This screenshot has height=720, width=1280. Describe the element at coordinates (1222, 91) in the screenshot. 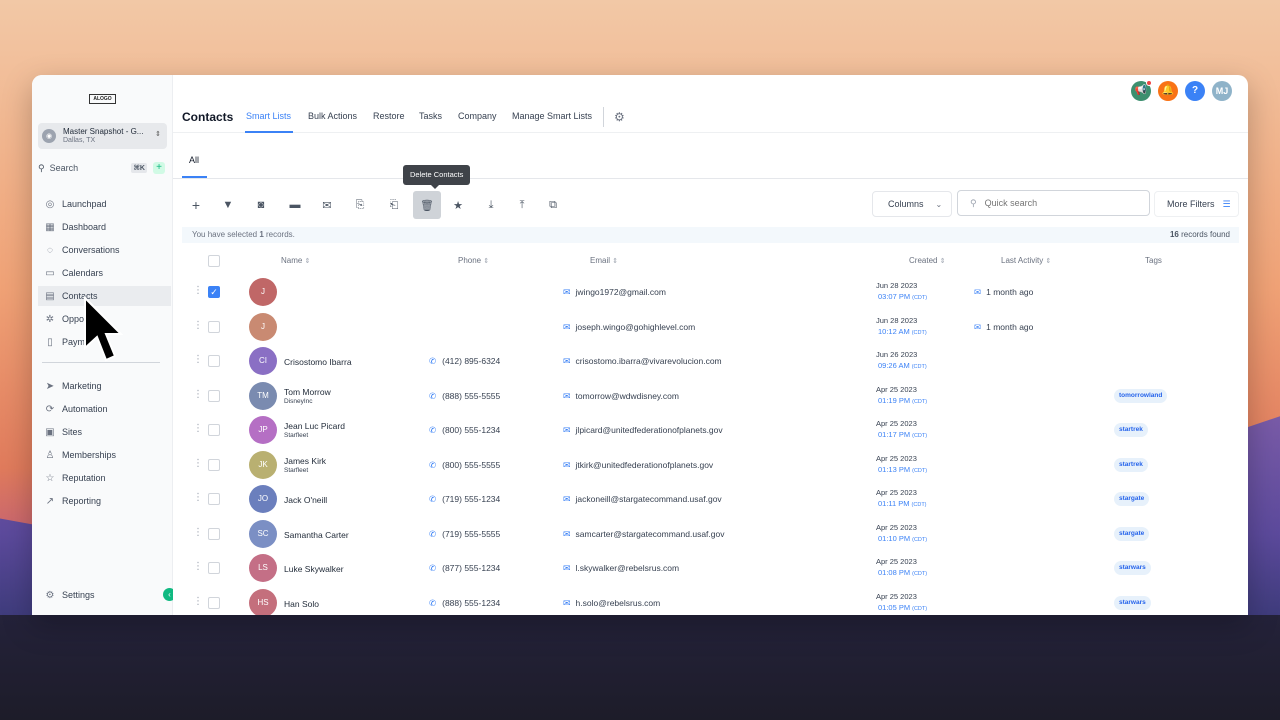

I see `avatar: MJ` at that location.